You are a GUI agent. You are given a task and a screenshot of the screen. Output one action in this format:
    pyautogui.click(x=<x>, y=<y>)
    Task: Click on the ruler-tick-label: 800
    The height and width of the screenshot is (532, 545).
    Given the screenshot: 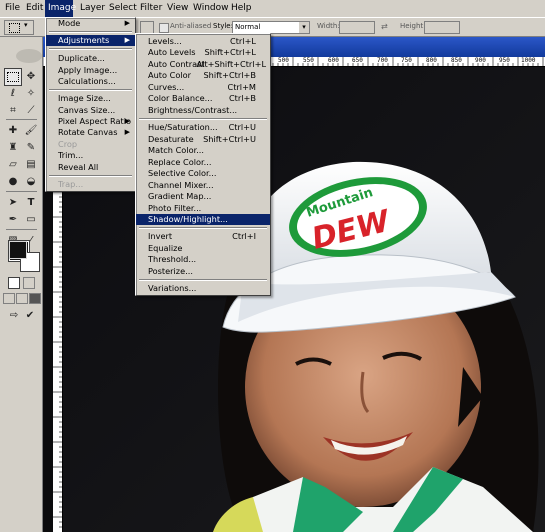 What is the action you would take?
    pyautogui.click(x=431, y=60)
    